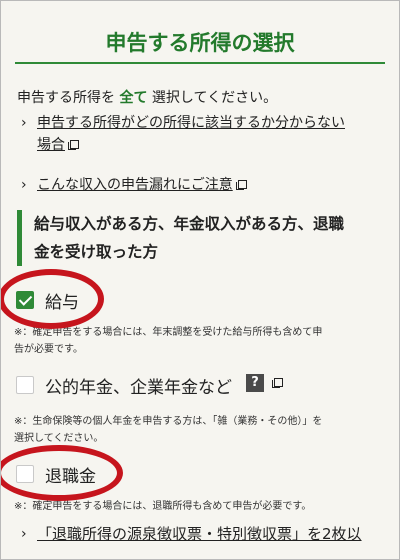 Image resolution: width=400 pixels, height=560 pixels. I want to click on link-missed-income-warning: › こんな収入の申告漏れにご注意, so click(206, 185).